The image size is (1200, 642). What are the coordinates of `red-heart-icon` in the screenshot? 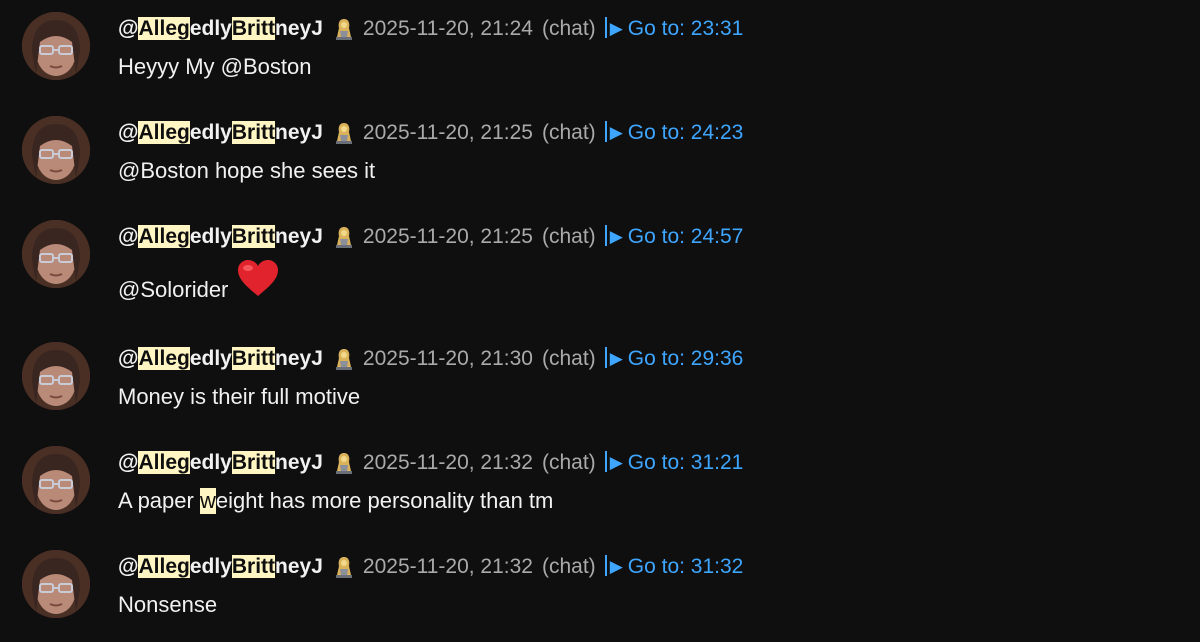 It's located at (258, 278).